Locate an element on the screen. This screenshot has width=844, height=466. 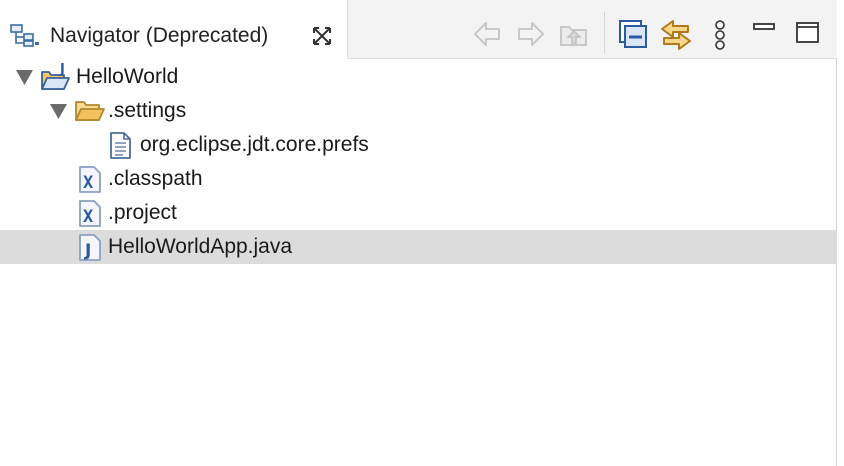
tree-item-prefs-file: org.eclipse.jdt.core.prefs is located at coordinates (418, 145).